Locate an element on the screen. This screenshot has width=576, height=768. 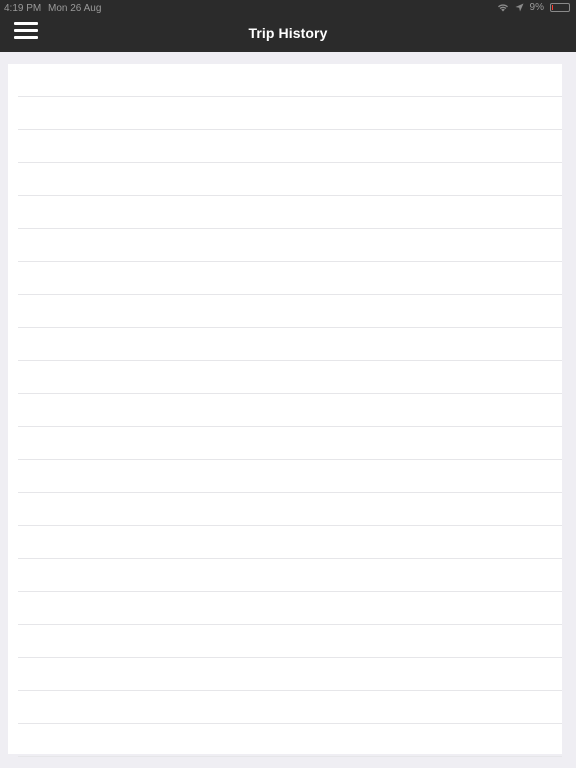
app-header: 4:19 PM Mon 26 Aug 9% Trip History is located at coordinates (288, 26).